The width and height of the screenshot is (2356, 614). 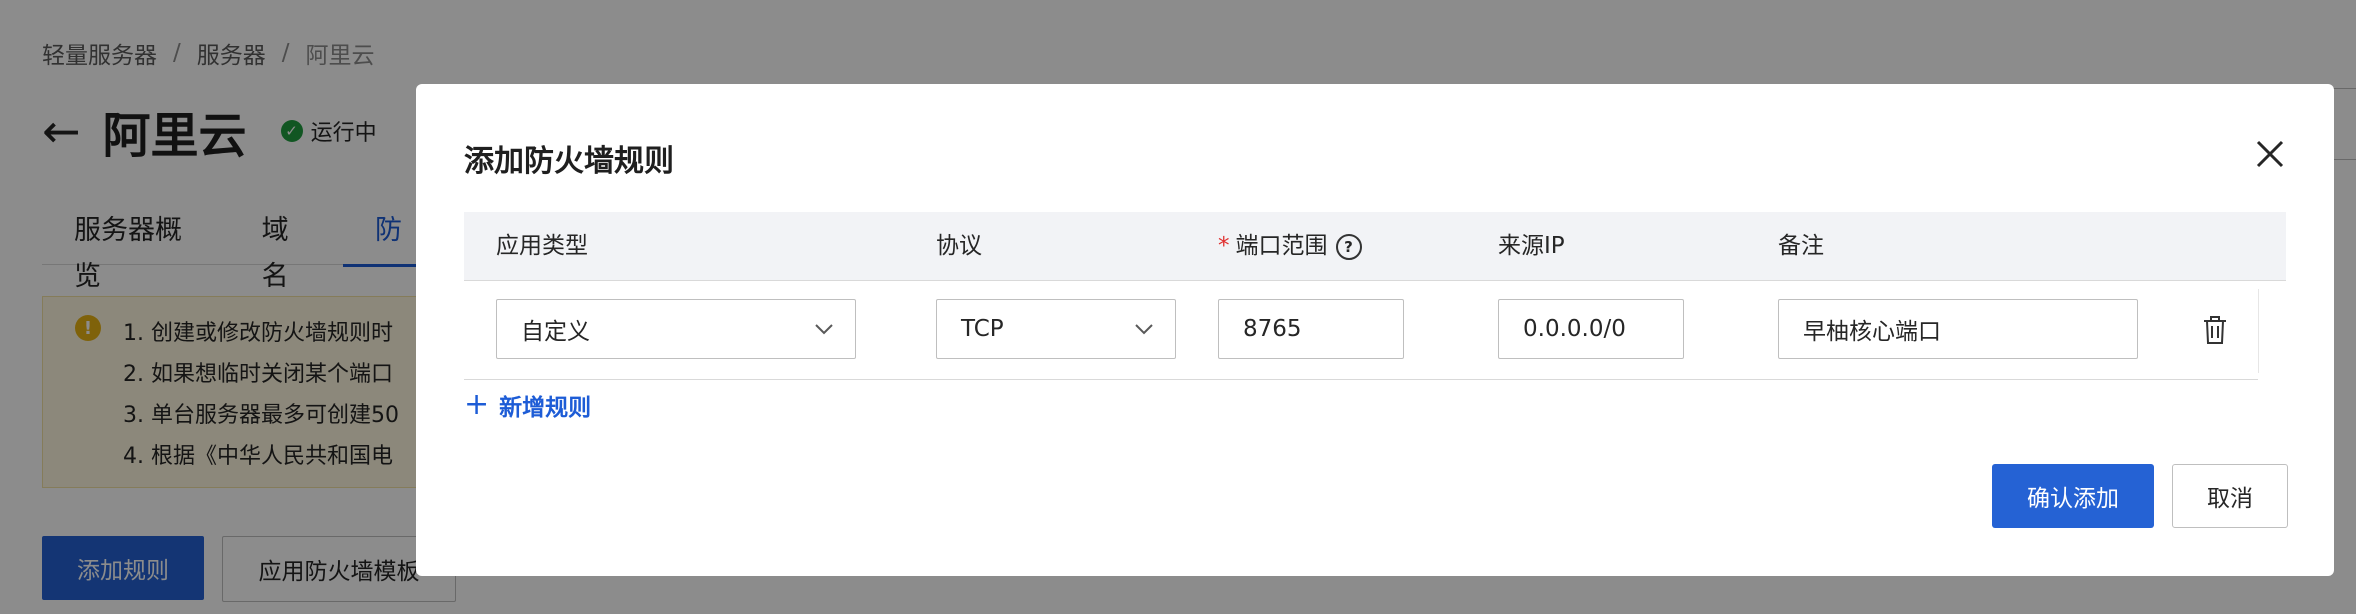 What do you see at coordinates (1375, 246) in the screenshot?
I see `table-header: 应用类型 协议 * 端口范围? 来源IP 备注` at bounding box center [1375, 246].